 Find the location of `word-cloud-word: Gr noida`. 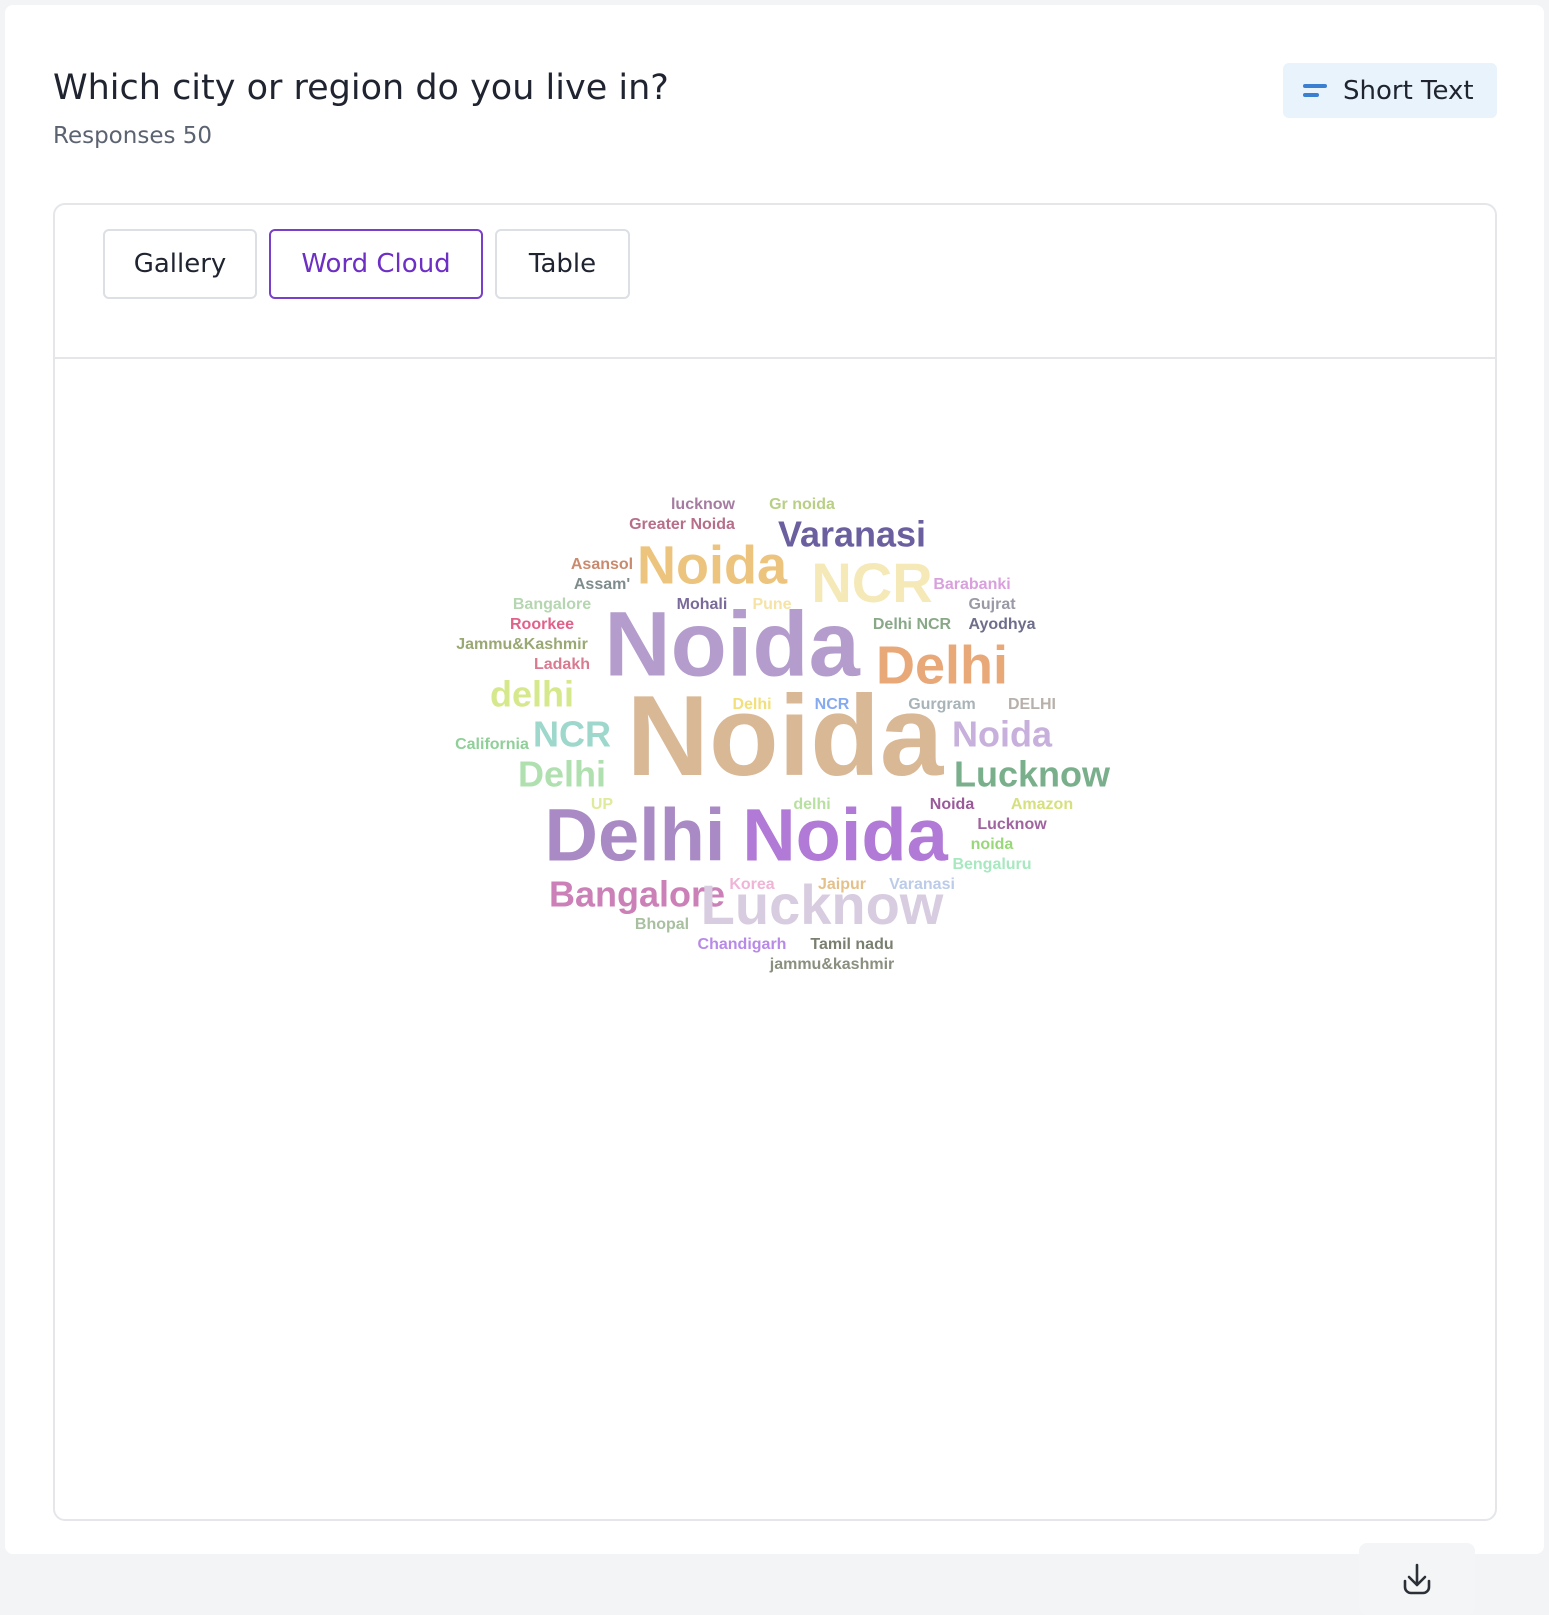

word-cloud-word: Gr noida is located at coordinates (802, 504).